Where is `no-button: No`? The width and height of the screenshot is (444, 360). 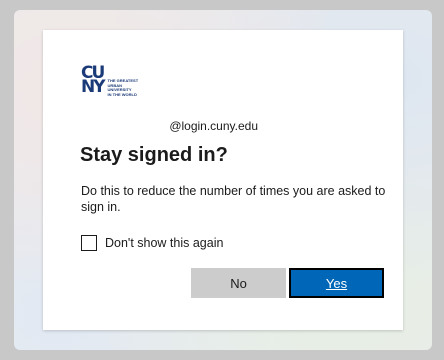 no-button: No is located at coordinates (238, 283).